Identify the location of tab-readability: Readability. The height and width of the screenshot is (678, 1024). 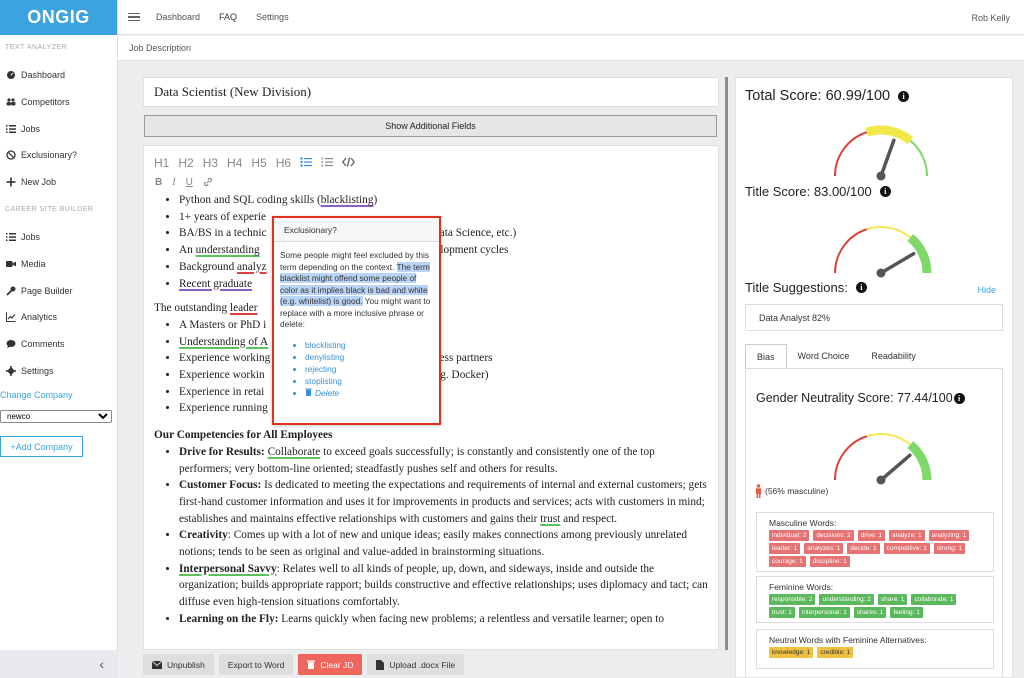
(893, 356).